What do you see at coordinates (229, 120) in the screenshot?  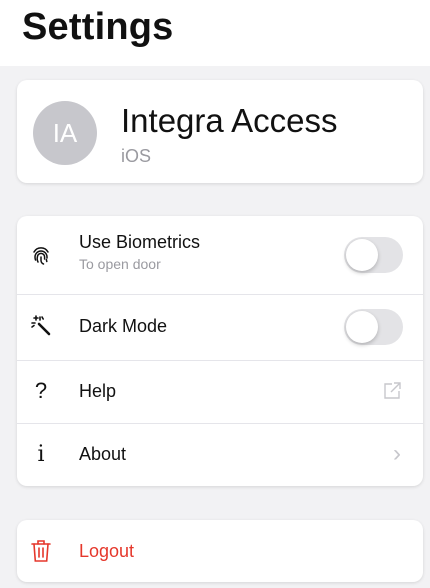 I see `profile-name: Integra Access` at bounding box center [229, 120].